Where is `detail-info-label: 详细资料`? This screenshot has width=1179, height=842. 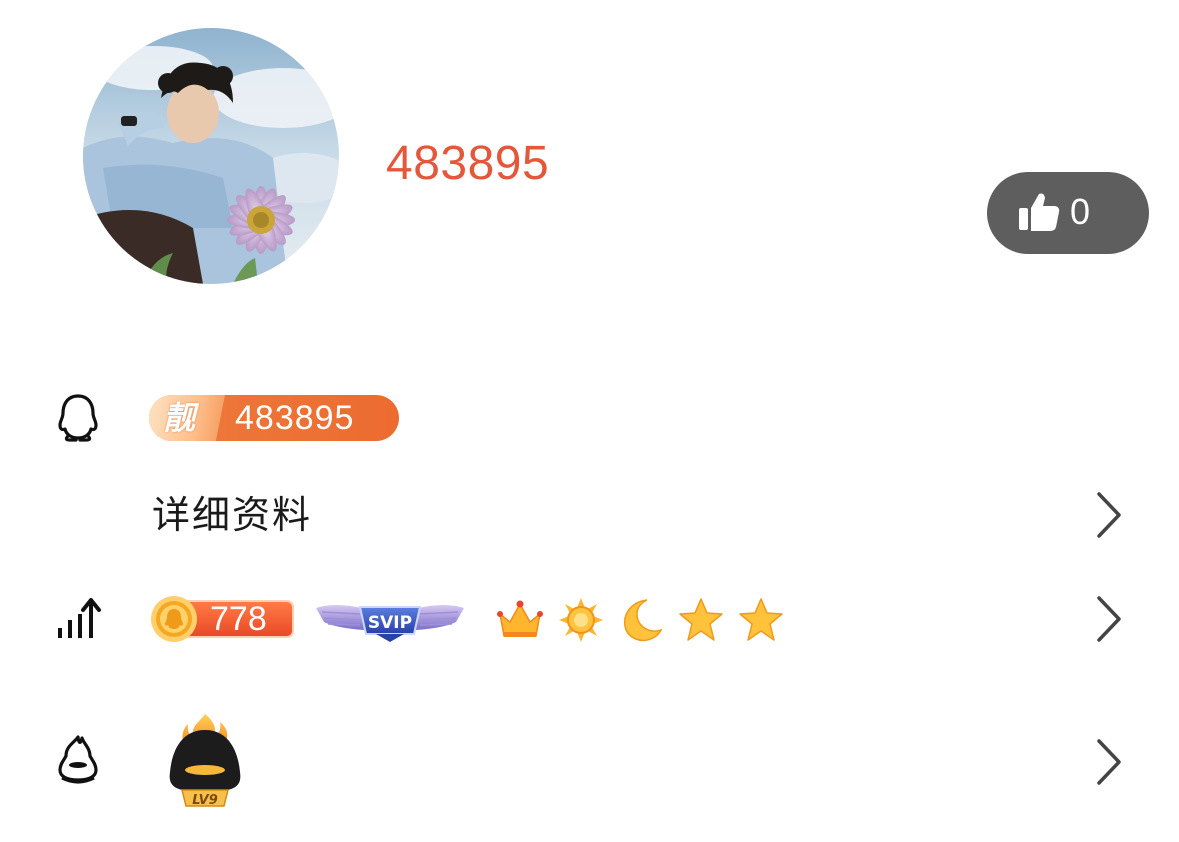 detail-info-label: 详细资料 is located at coordinates (232, 516).